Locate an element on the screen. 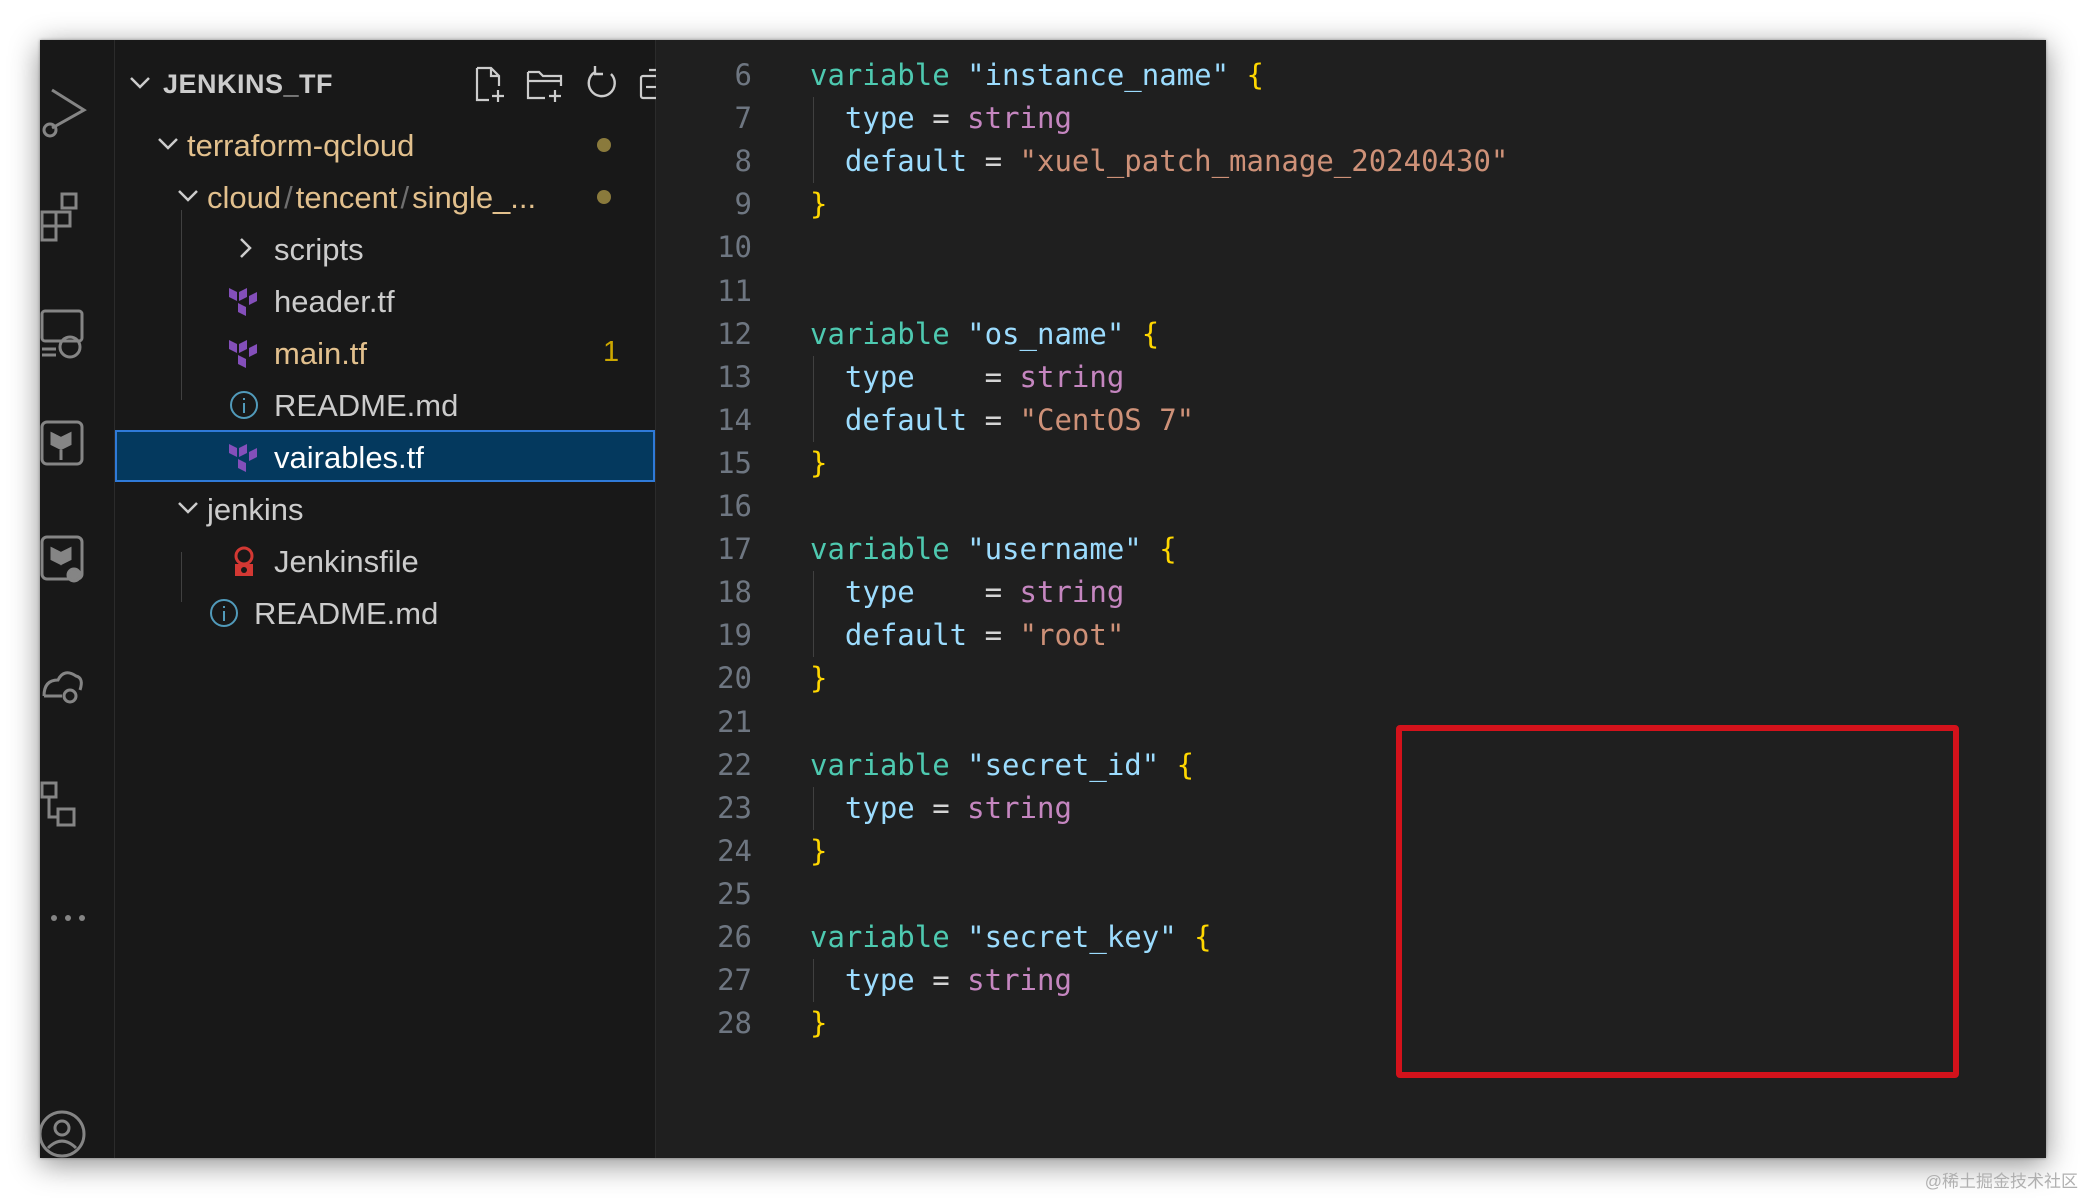  tree-item-jenkins: jenkins is located at coordinates (385, 508).